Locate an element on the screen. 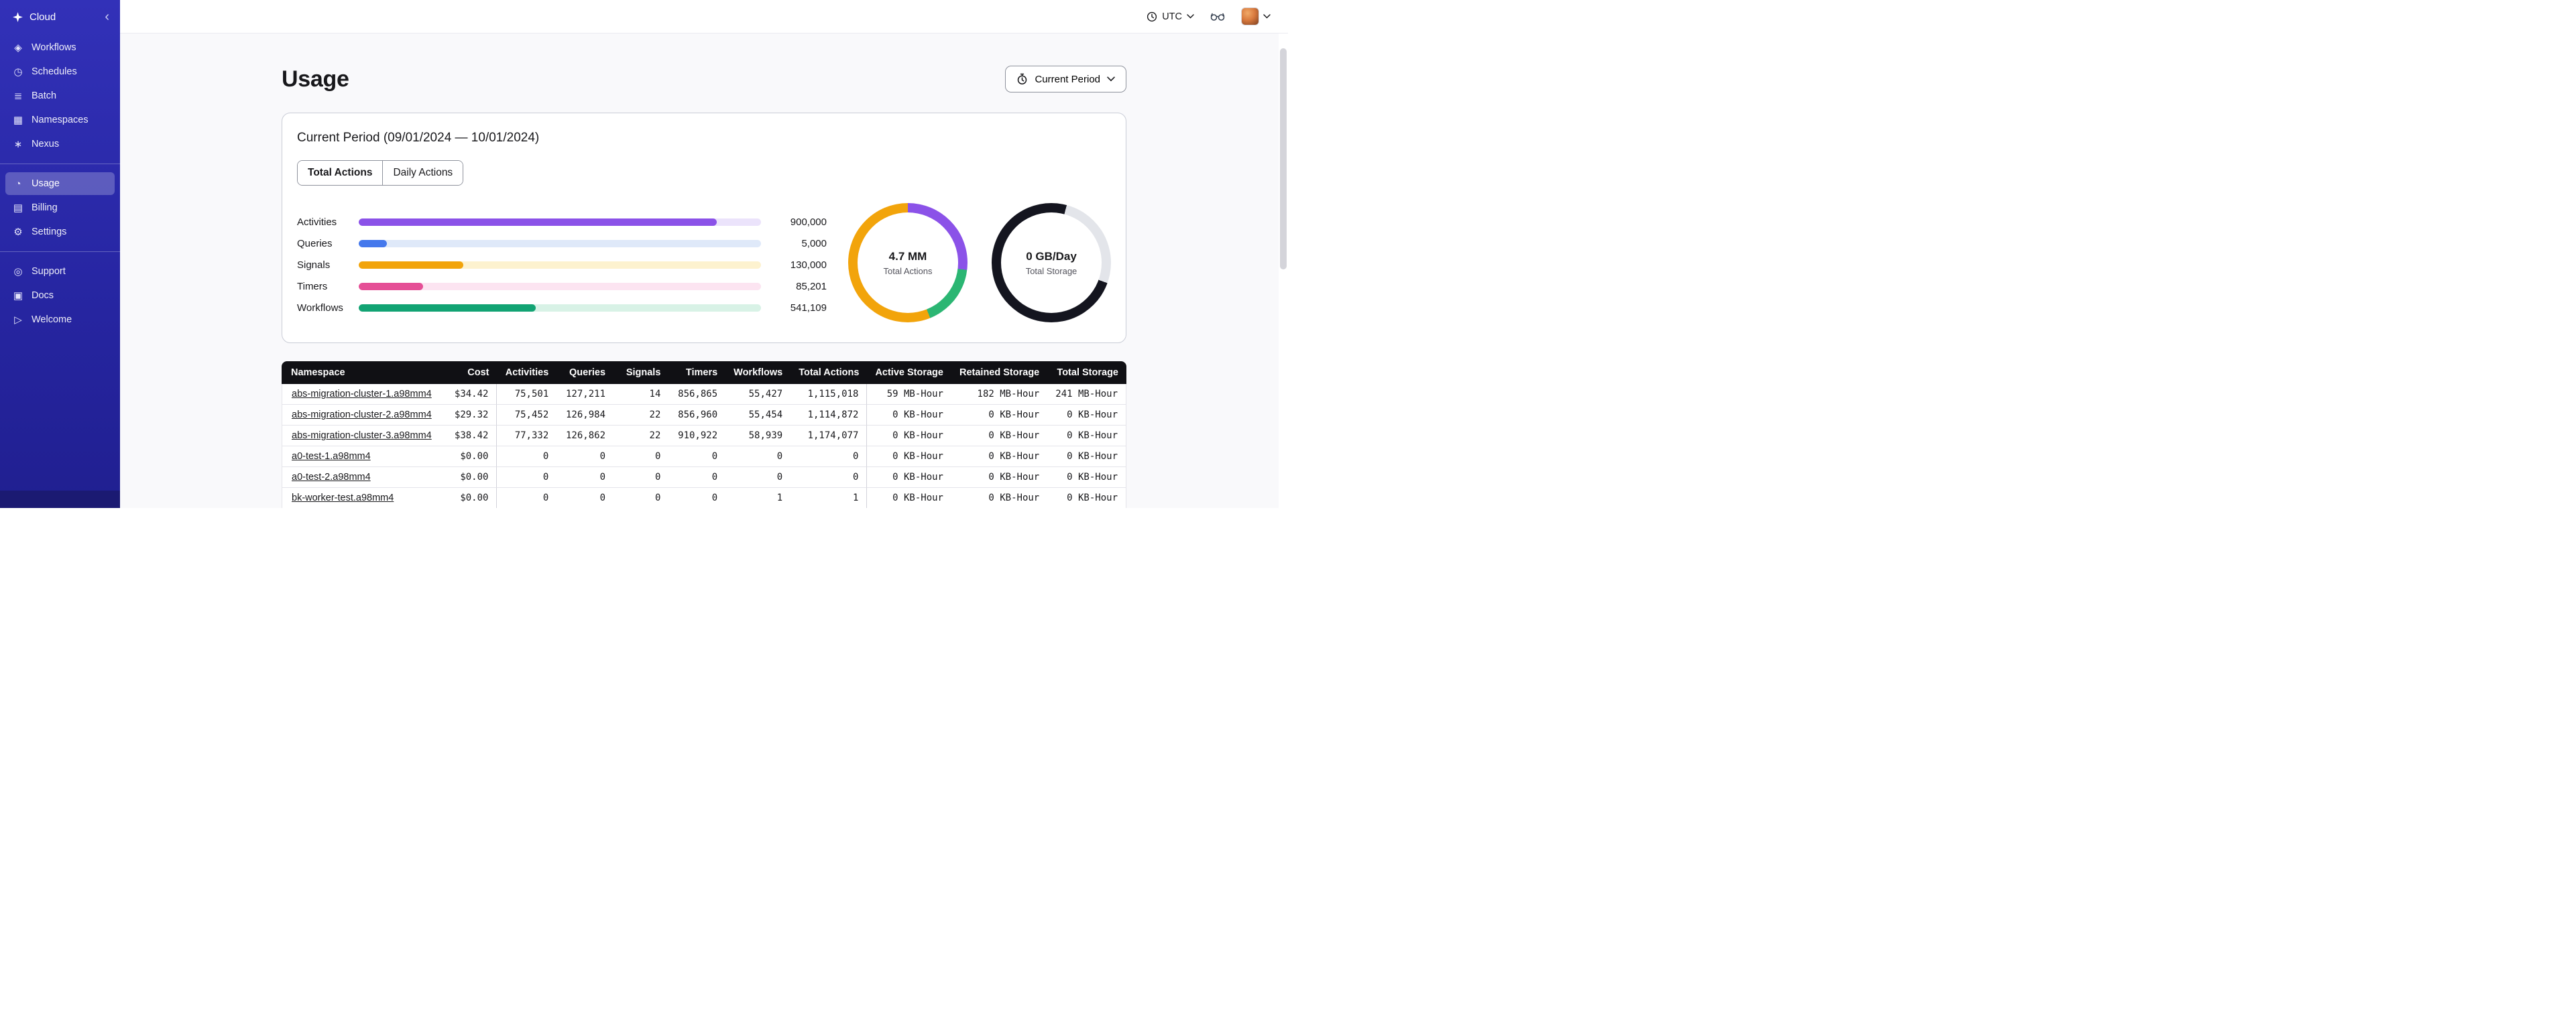 The image size is (2576, 1016). sidebar-item-settings: ⚙ Settings is located at coordinates (60, 232).